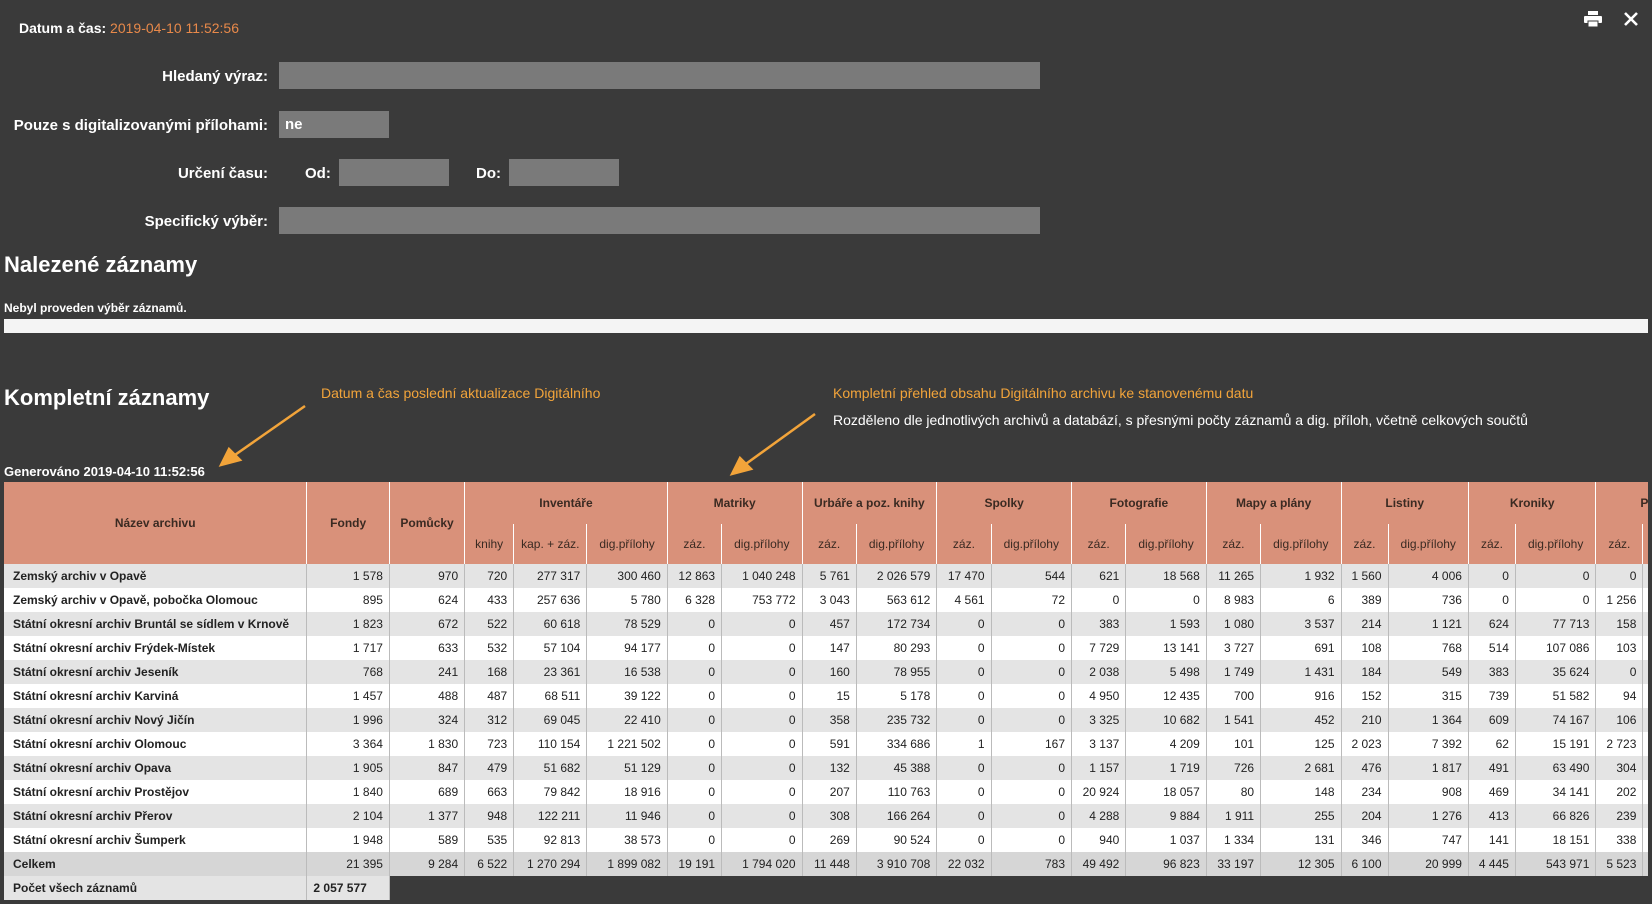 The image size is (1652, 904). What do you see at coordinates (1166, 696) in the screenshot?
I see `value-cell: 12 435` at bounding box center [1166, 696].